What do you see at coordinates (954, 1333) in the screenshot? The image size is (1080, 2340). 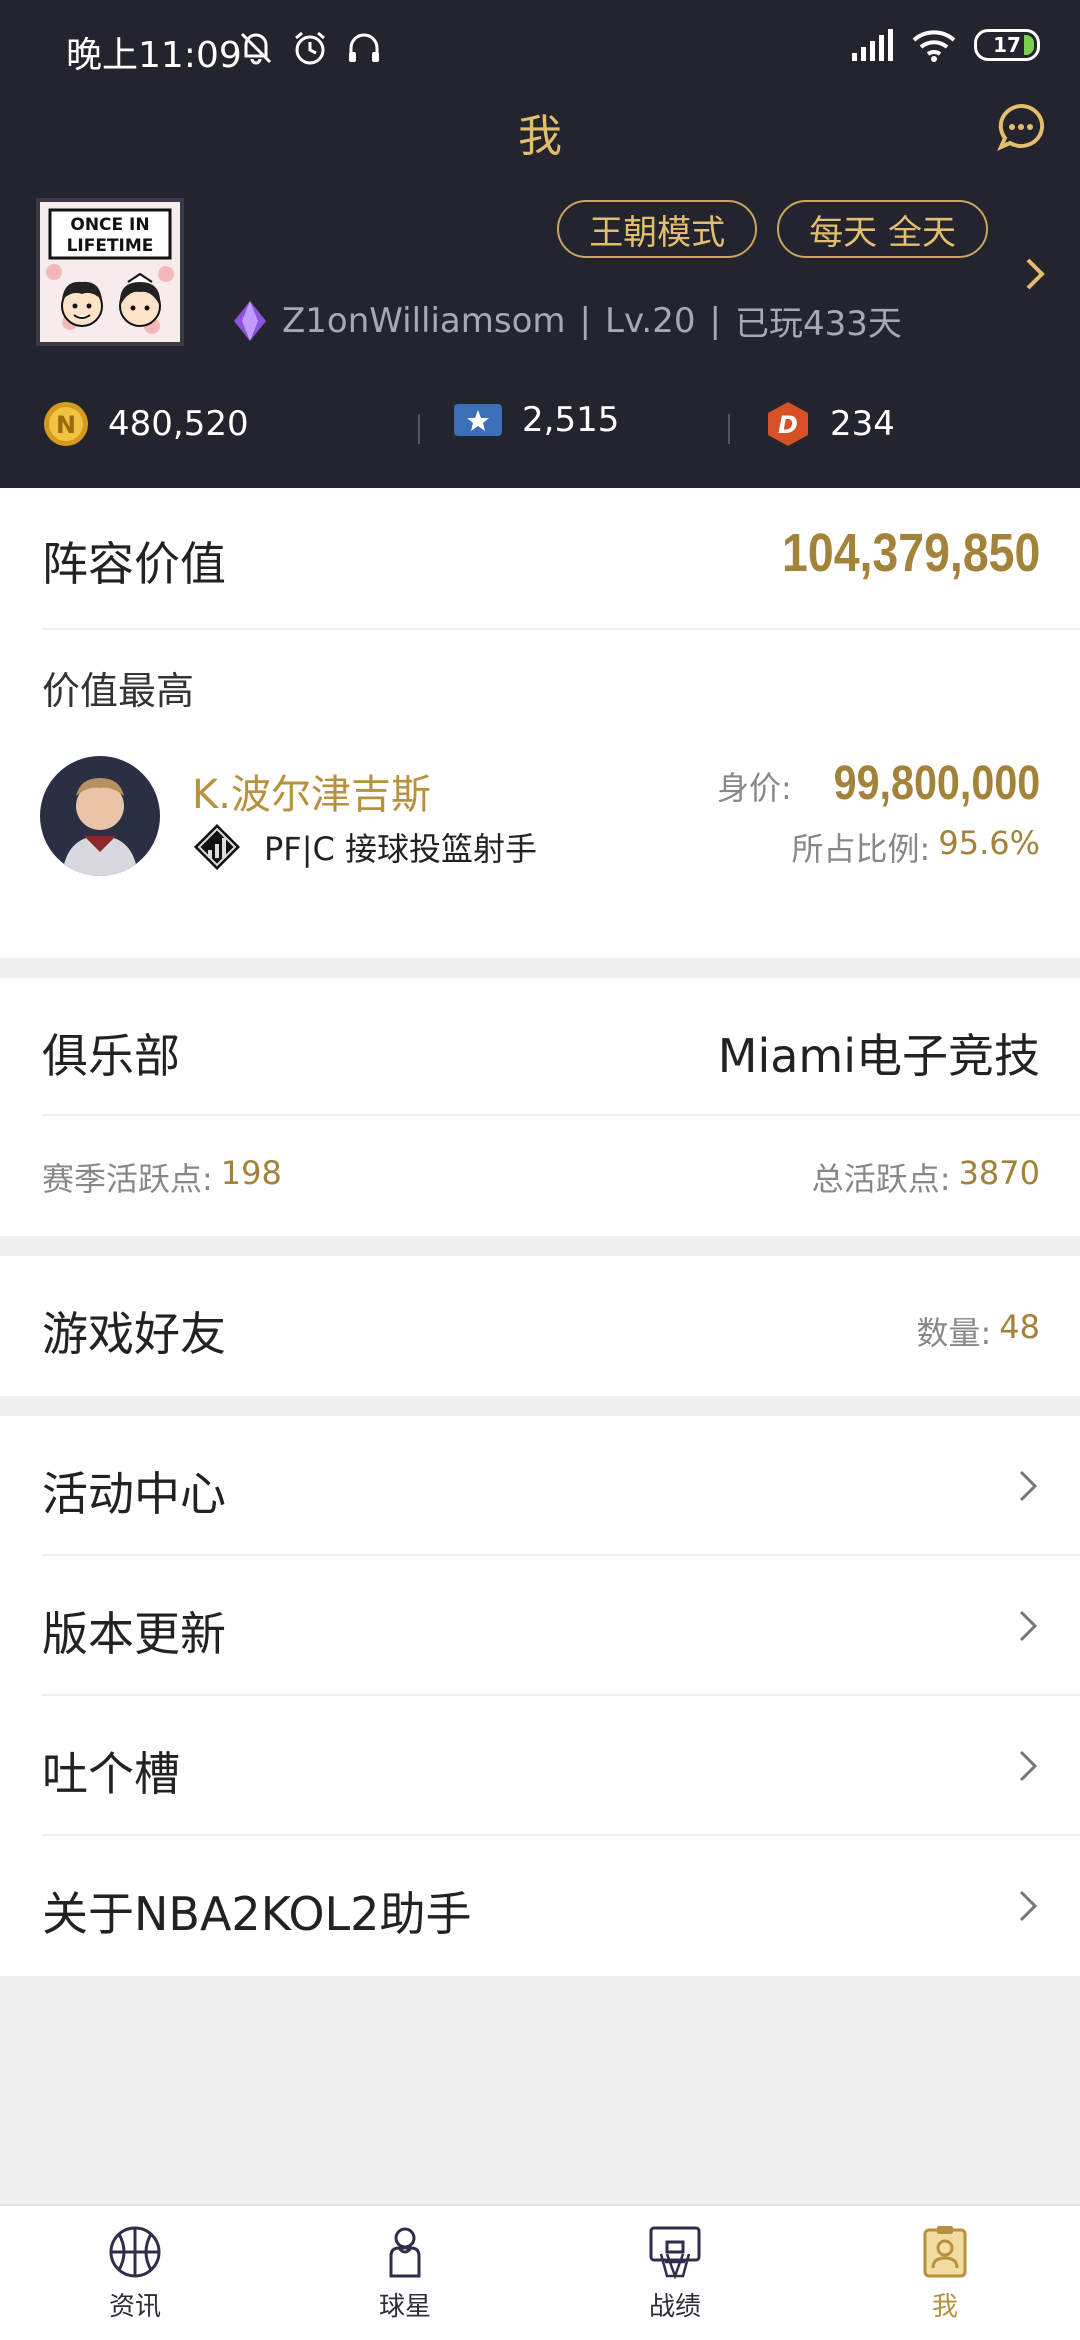 I see `friends-count-label: 数量:` at bounding box center [954, 1333].